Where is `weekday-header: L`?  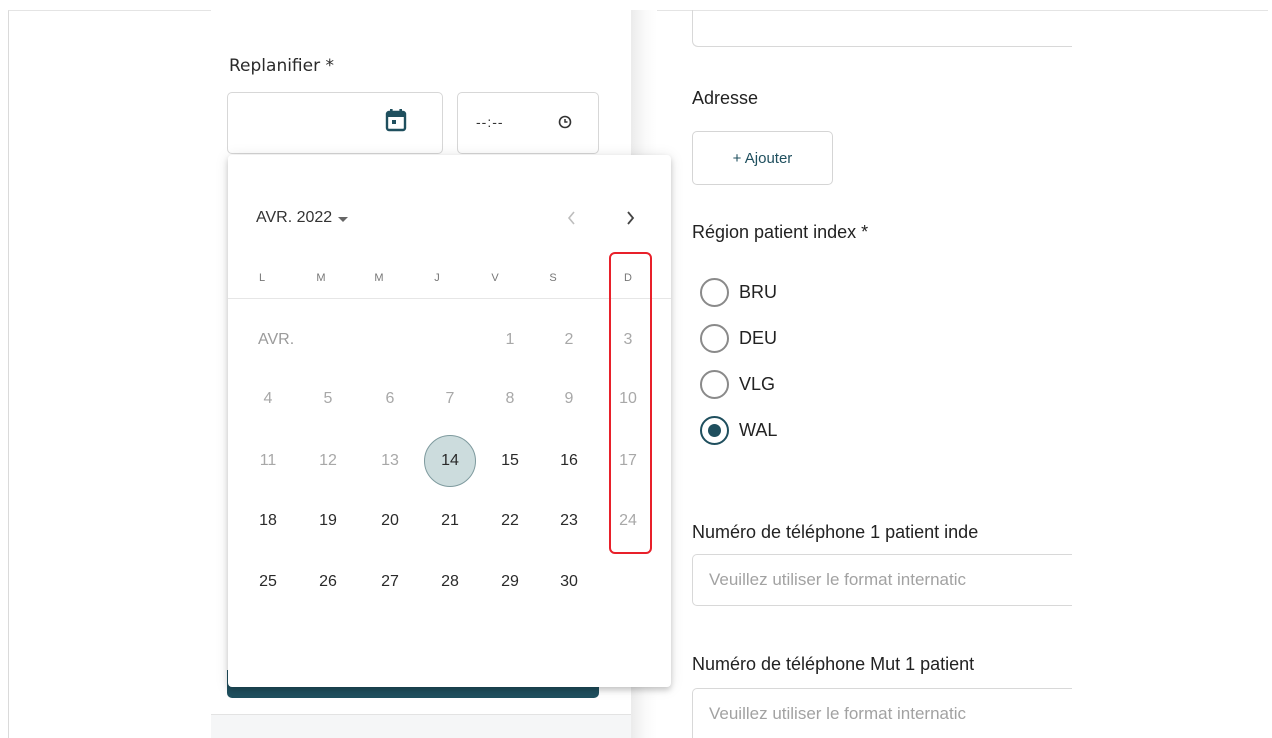
weekday-header: L is located at coordinates (262, 278).